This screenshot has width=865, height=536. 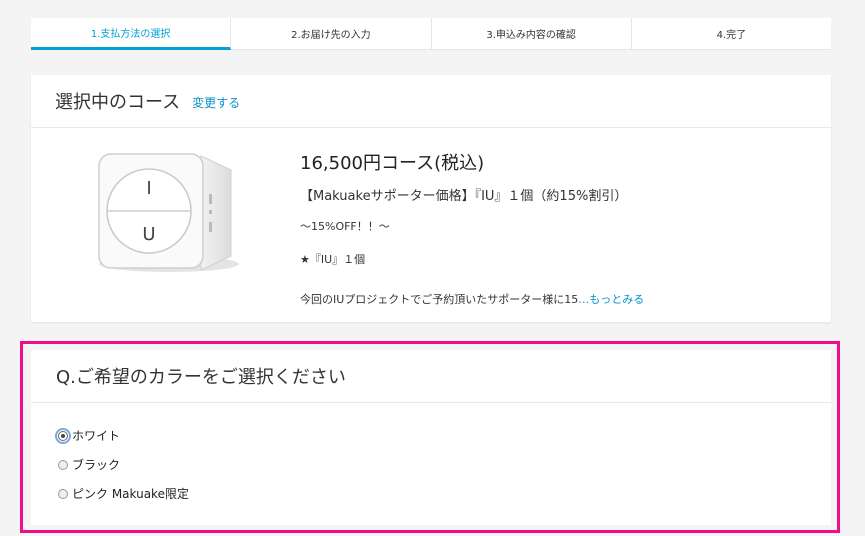 What do you see at coordinates (118, 102) in the screenshot?
I see `selected-course-title: 選択中のコース` at bounding box center [118, 102].